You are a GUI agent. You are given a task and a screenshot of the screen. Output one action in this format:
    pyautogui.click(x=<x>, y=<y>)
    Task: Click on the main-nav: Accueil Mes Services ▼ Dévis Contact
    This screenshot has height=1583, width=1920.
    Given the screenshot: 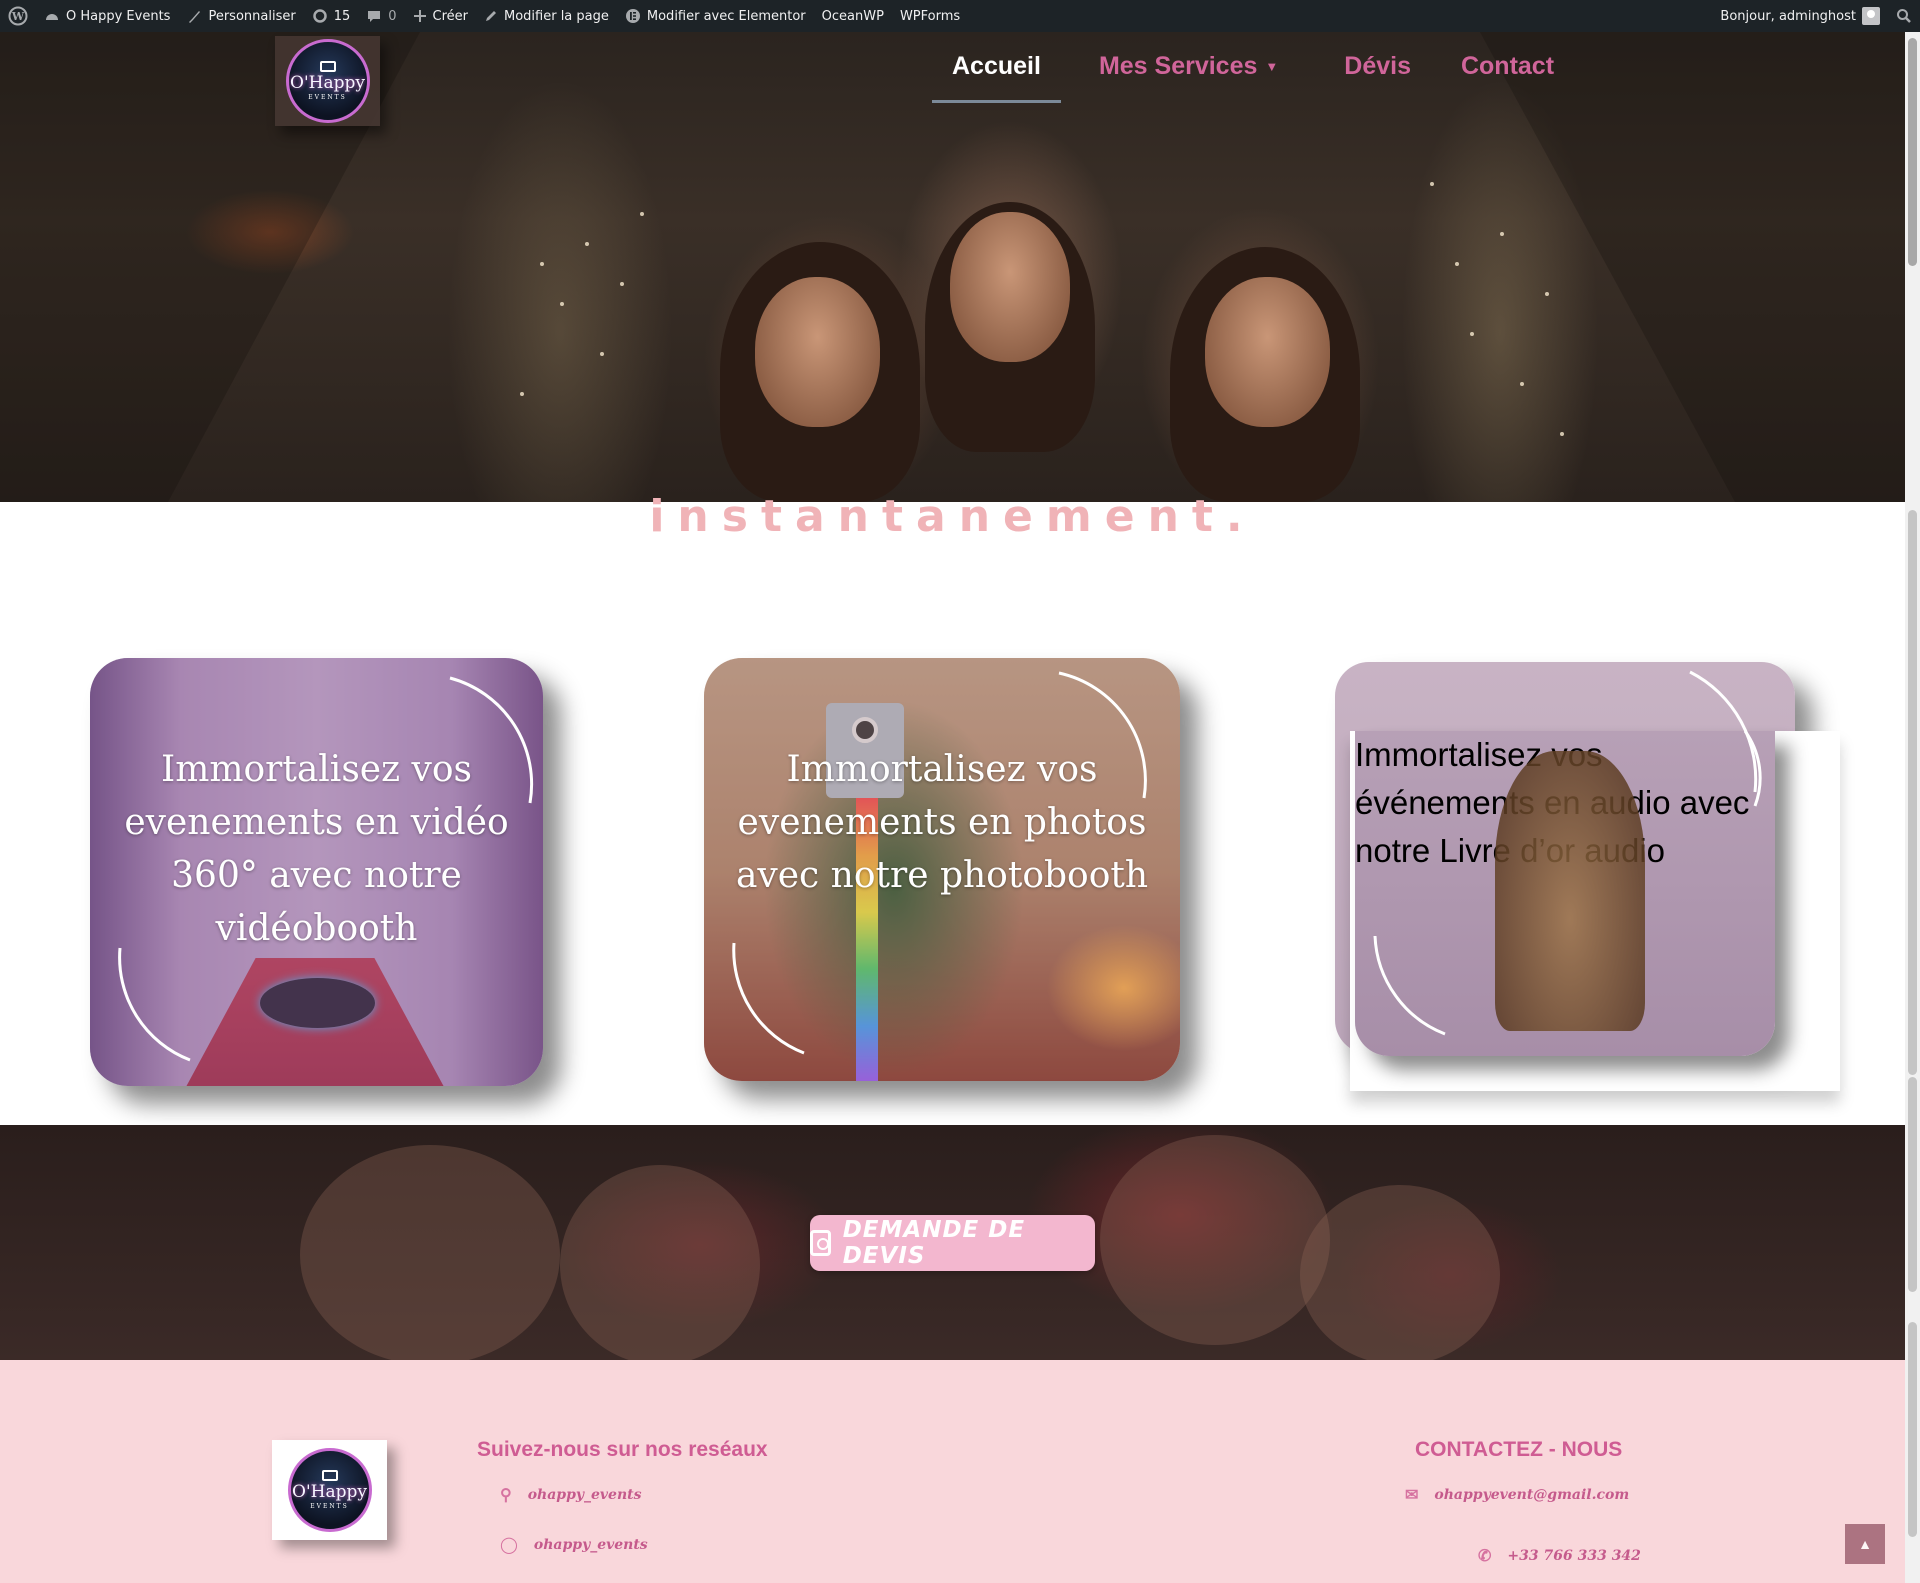 What is the action you would take?
    pyautogui.click(x=1253, y=74)
    